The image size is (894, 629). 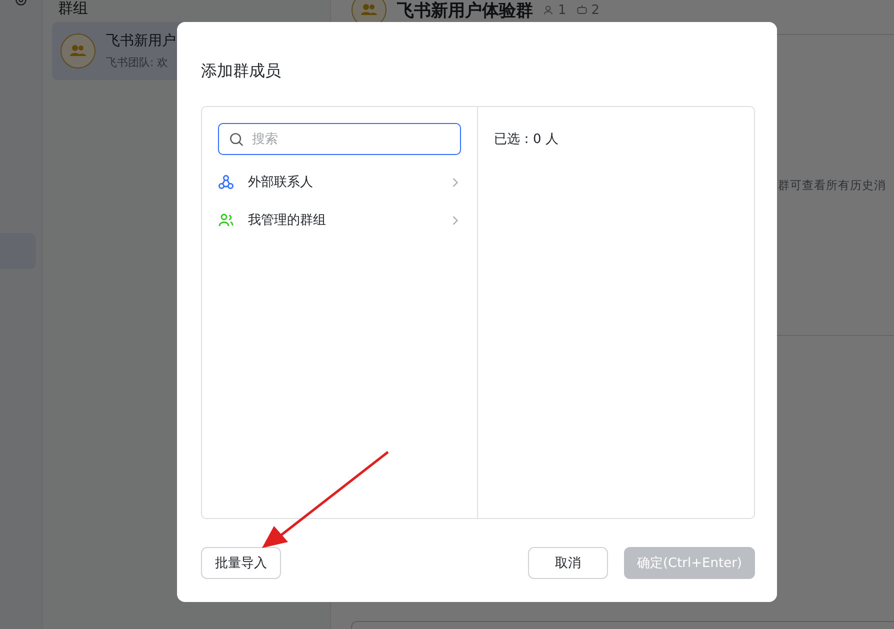 I want to click on message-preview: 飞书团队: 欢, so click(x=138, y=62).